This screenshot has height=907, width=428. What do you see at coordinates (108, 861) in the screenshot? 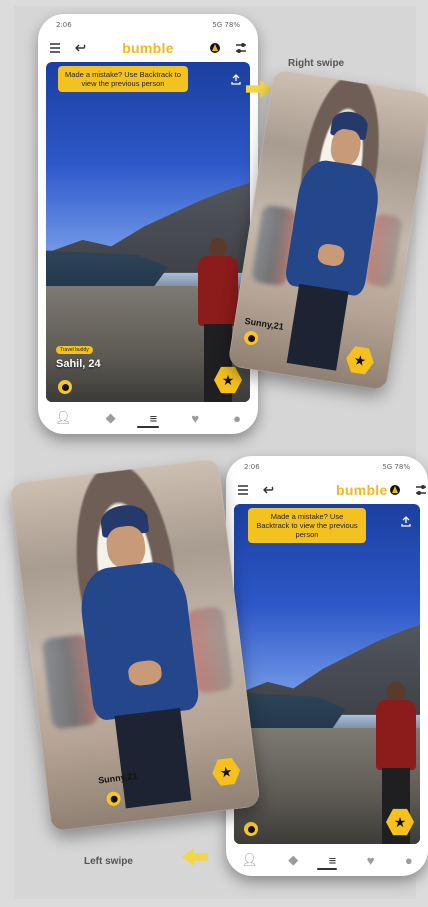
I see `left-swipe-caption: Left swipe` at bounding box center [108, 861].